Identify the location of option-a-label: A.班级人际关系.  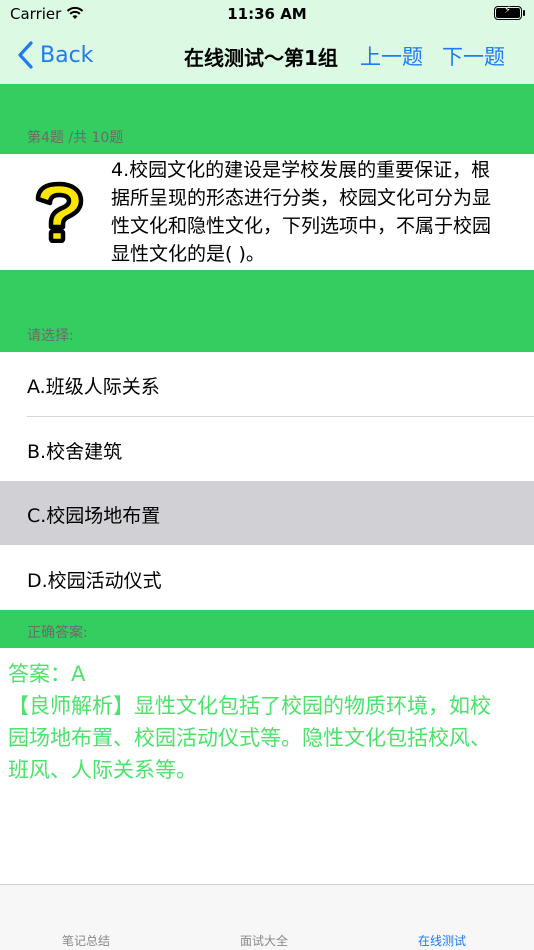
(93, 387).